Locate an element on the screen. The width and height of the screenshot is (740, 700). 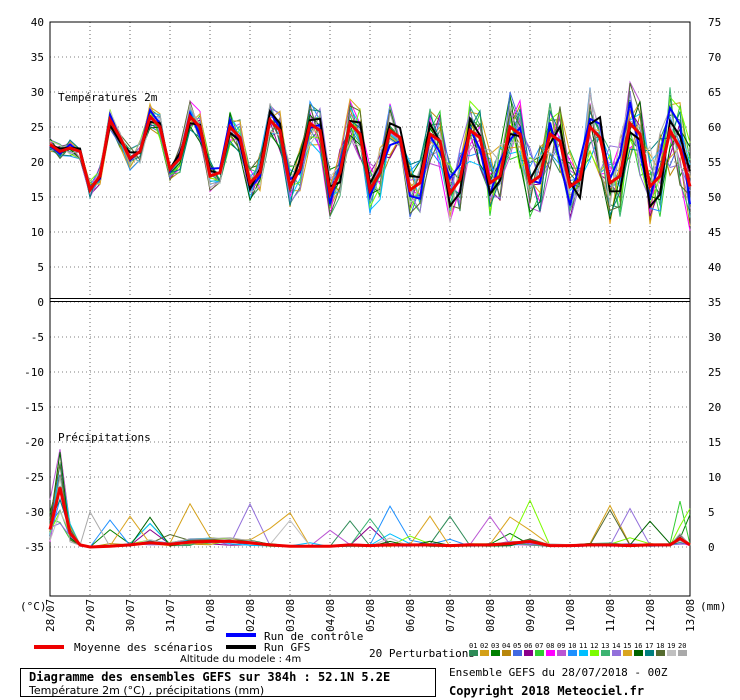
x-date-label: 12/08 is located at coordinates (650, 615).